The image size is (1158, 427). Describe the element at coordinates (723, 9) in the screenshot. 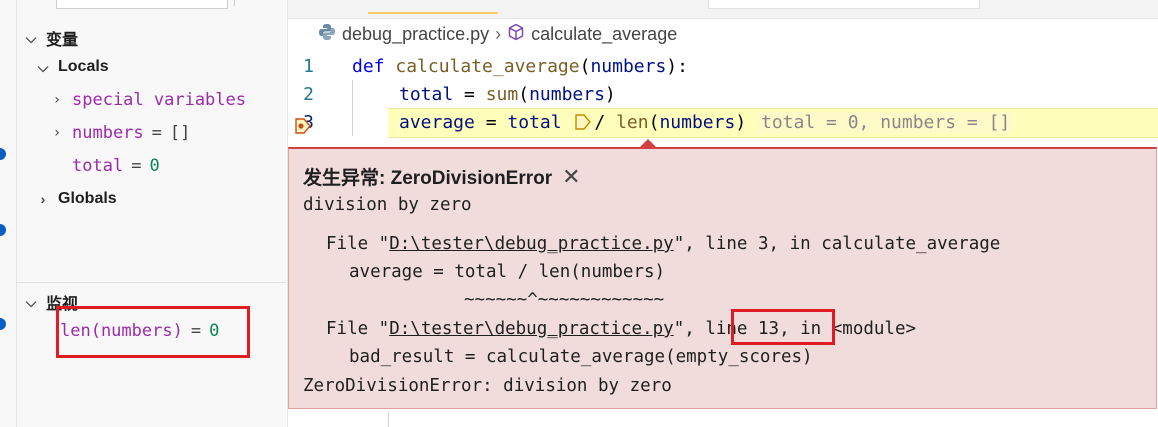

I see `editor-tabs` at that location.